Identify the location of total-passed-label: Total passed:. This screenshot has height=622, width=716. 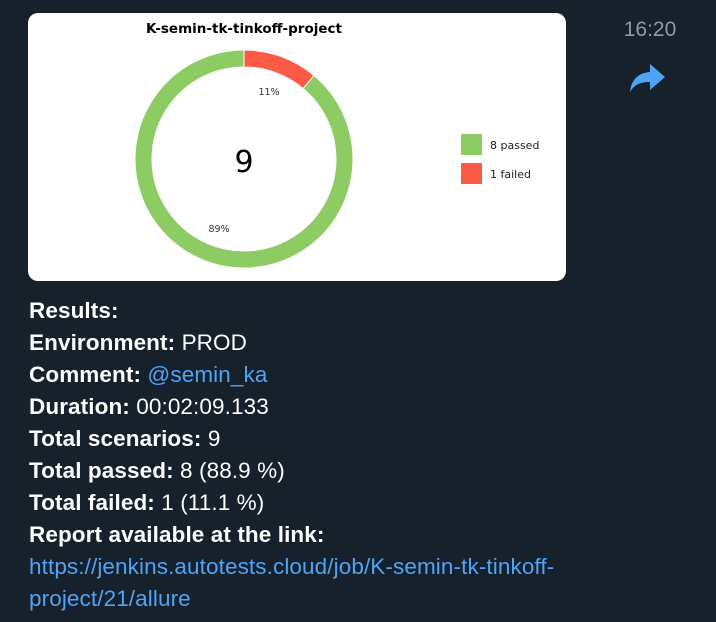
(101, 470).